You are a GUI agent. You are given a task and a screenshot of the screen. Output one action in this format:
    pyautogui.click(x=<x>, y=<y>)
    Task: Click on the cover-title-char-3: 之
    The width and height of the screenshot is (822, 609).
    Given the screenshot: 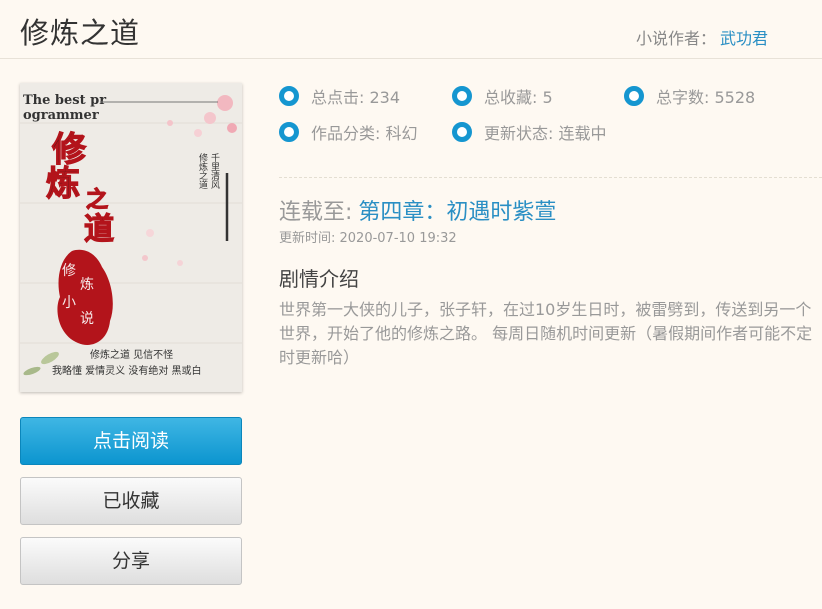 What is the action you would take?
    pyautogui.click(x=97, y=200)
    